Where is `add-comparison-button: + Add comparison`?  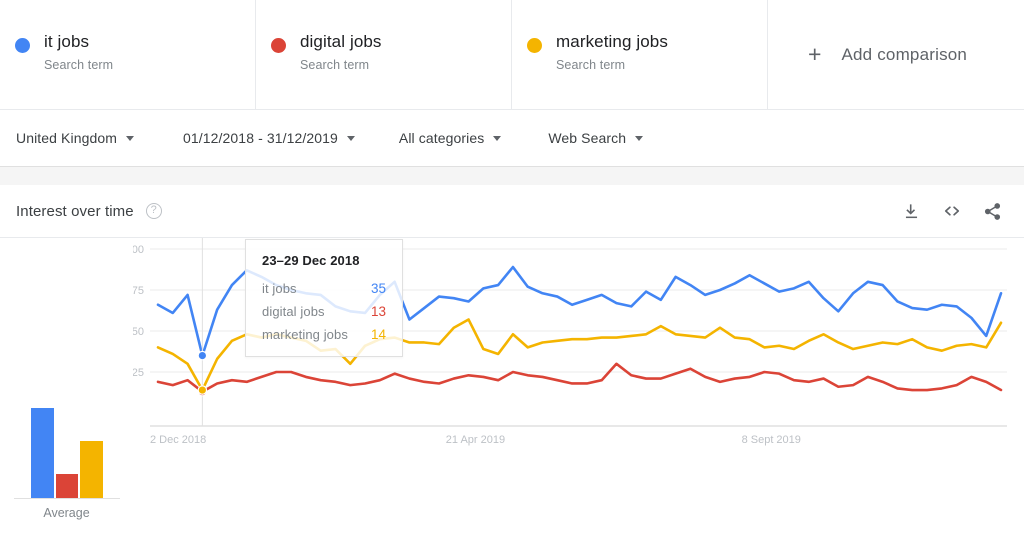 add-comparison-button: + Add comparison is located at coordinates (896, 54).